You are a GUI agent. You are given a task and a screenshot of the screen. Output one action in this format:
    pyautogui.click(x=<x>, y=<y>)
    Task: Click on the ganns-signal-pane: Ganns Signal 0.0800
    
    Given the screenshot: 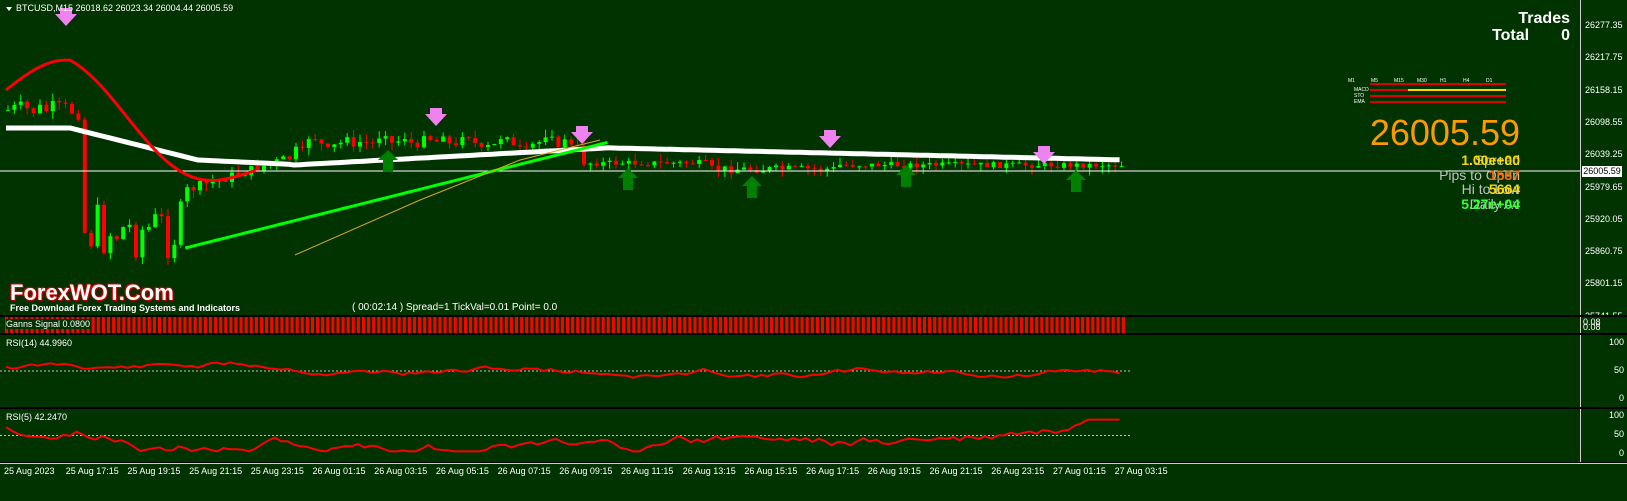 What is the action you would take?
    pyautogui.click(x=790, y=325)
    